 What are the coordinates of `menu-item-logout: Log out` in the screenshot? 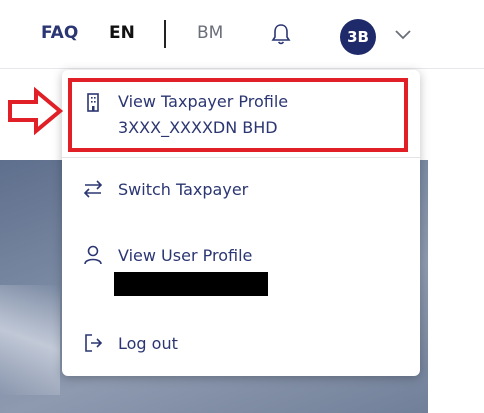 It's located at (241, 346).